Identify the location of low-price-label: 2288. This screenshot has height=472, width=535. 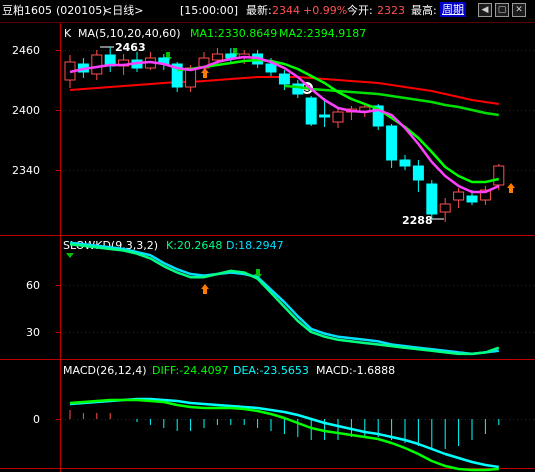
(417, 220).